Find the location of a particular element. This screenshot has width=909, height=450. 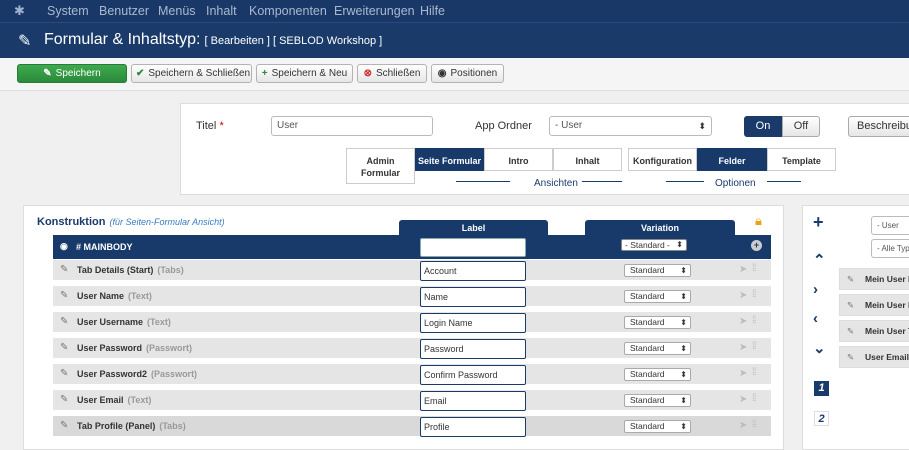

chevron-left-icon: ‹ is located at coordinates (815, 318).